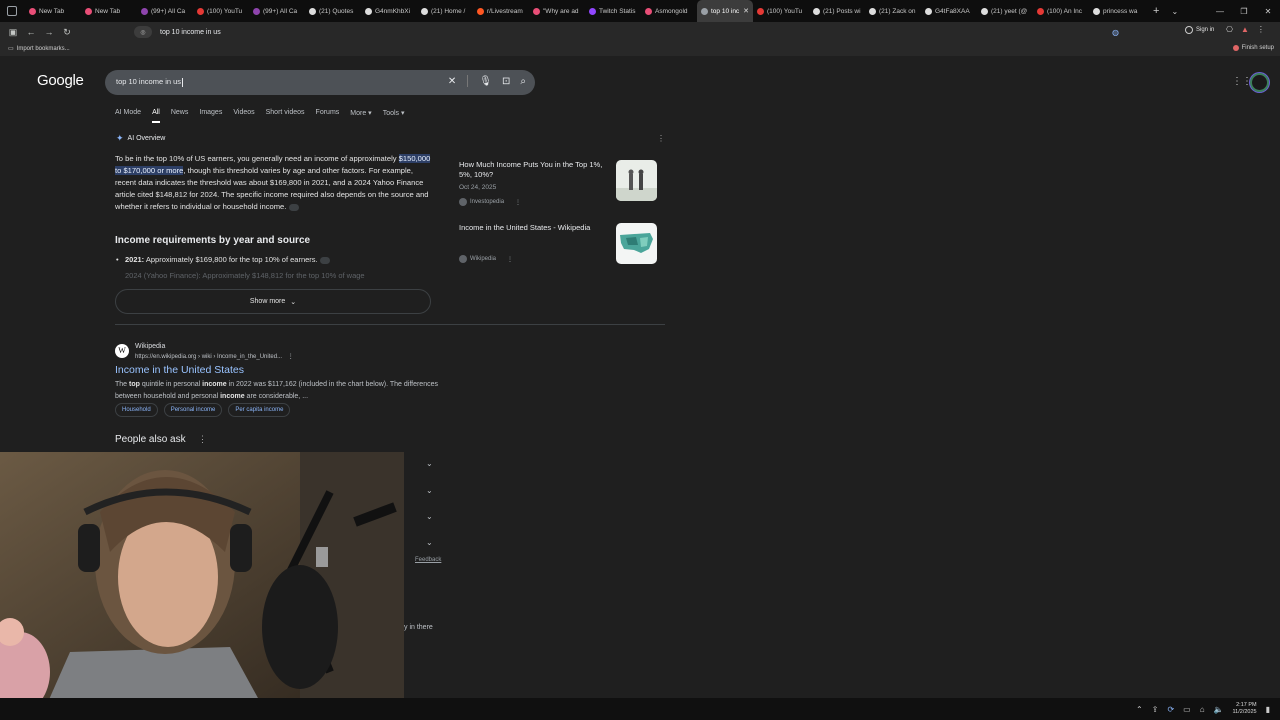  What do you see at coordinates (128, 116) in the screenshot?
I see `search-tab-0: AI Mode` at bounding box center [128, 116].